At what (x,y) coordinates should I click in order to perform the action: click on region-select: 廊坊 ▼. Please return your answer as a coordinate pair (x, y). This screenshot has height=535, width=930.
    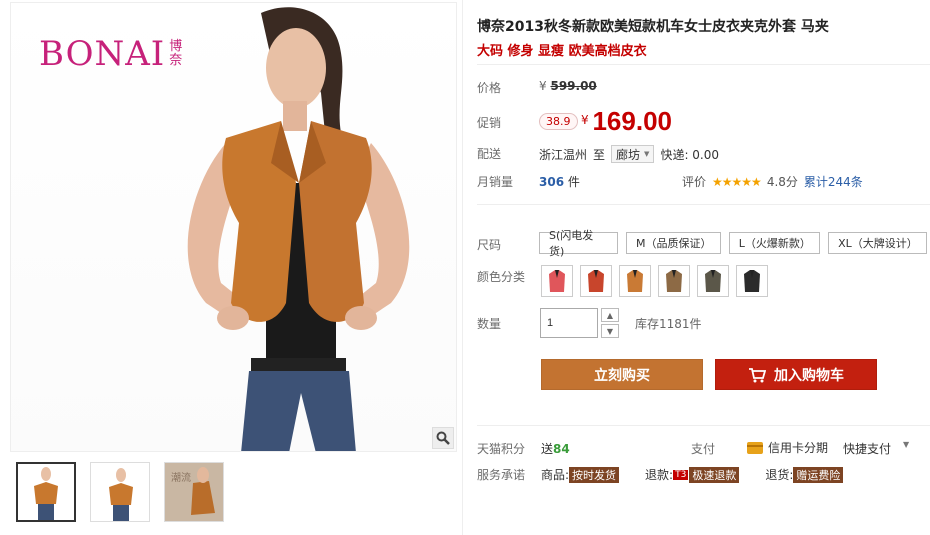
    Looking at the image, I should click on (633, 154).